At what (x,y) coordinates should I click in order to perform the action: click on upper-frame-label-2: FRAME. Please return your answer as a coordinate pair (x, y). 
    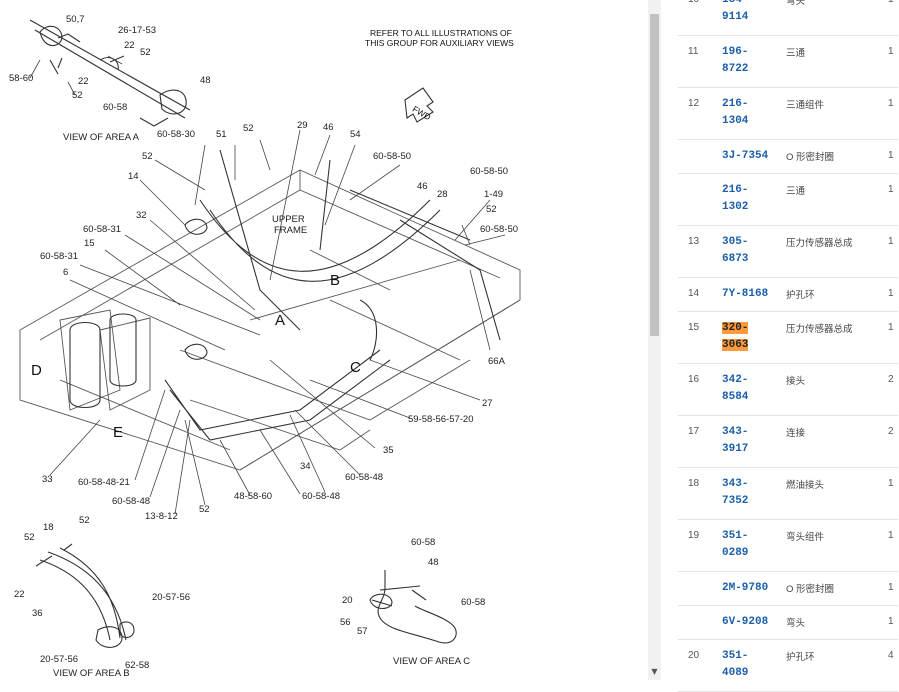
    Looking at the image, I should click on (290, 230).